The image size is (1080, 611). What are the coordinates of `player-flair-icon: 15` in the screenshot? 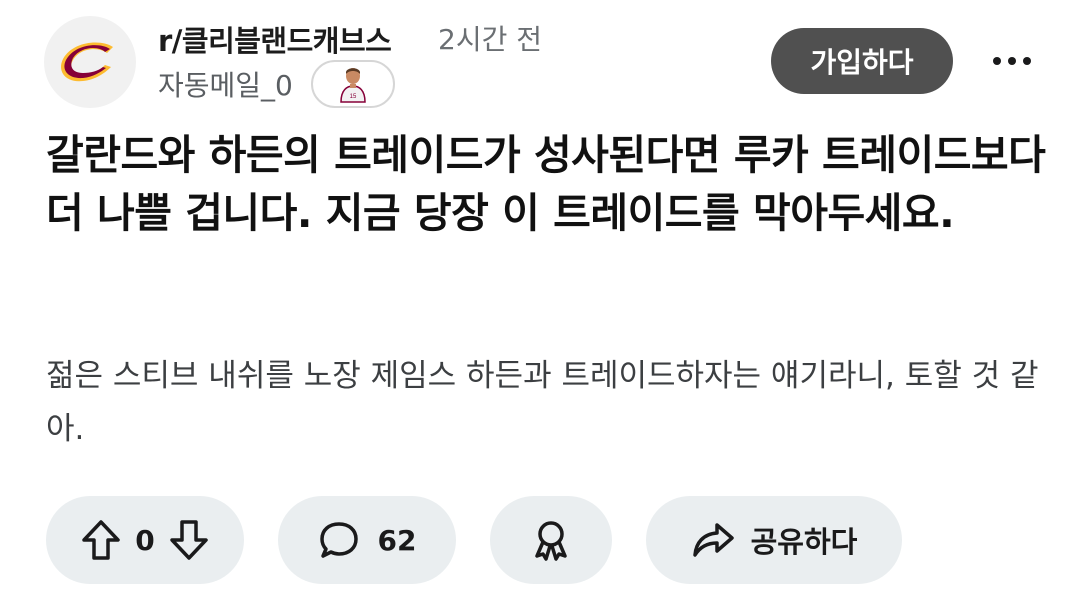 It's located at (353, 85).